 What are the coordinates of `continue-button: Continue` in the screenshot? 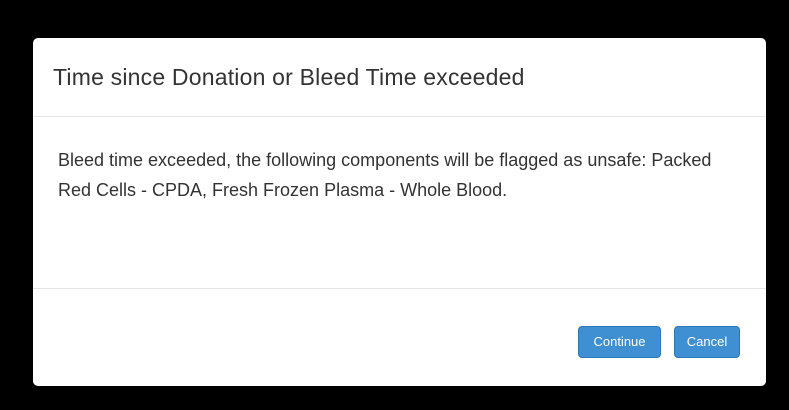 It's located at (619, 342).